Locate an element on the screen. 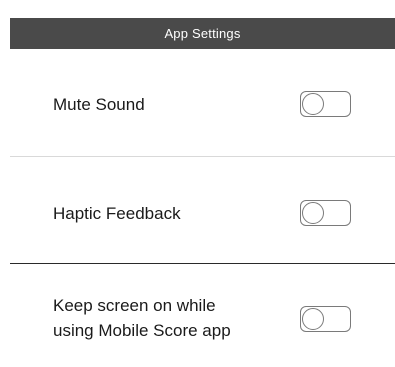 The width and height of the screenshot is (395, 367). keep-screen-on-toggle is located at coordinates (325, 319).